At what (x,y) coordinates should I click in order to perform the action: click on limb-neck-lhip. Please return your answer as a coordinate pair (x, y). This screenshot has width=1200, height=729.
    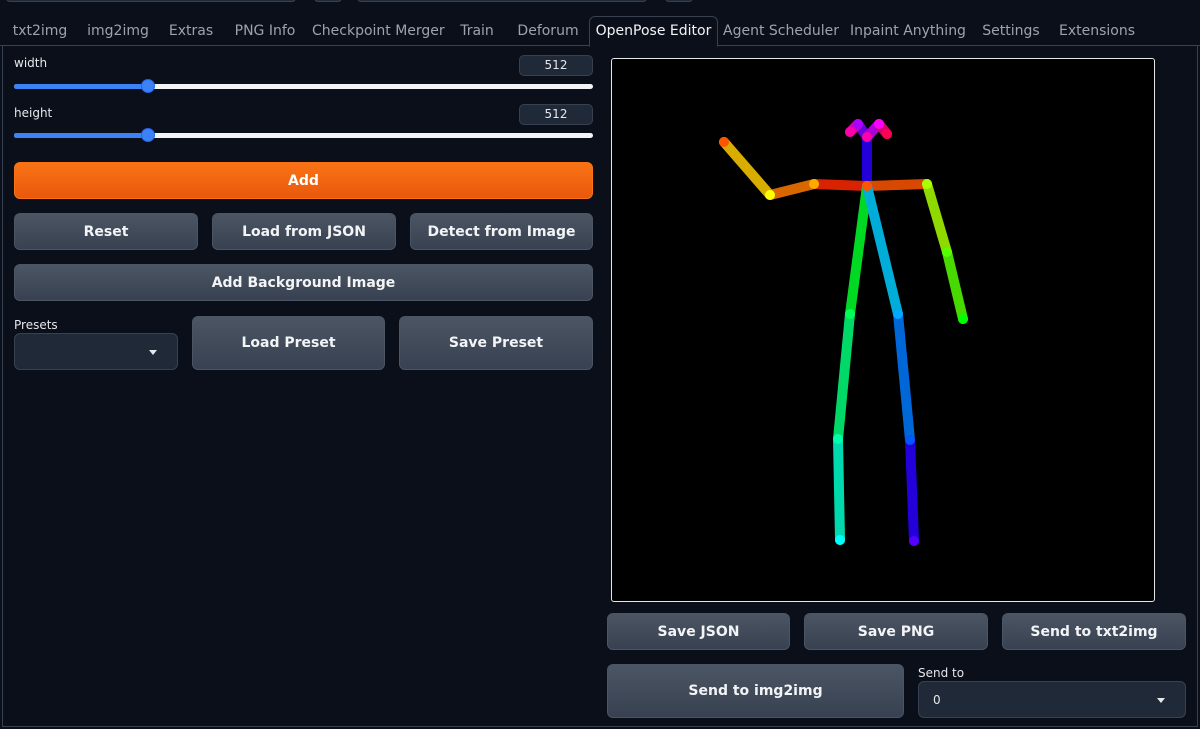
    Looking at the image, I should click on (882, 250).